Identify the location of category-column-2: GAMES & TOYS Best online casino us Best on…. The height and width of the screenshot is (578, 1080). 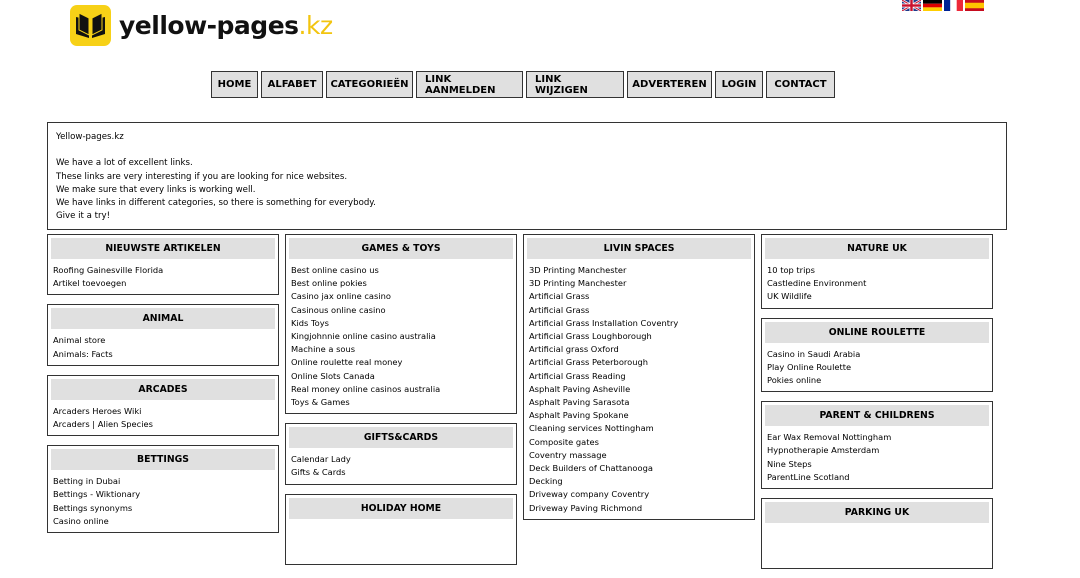
(401, 404).